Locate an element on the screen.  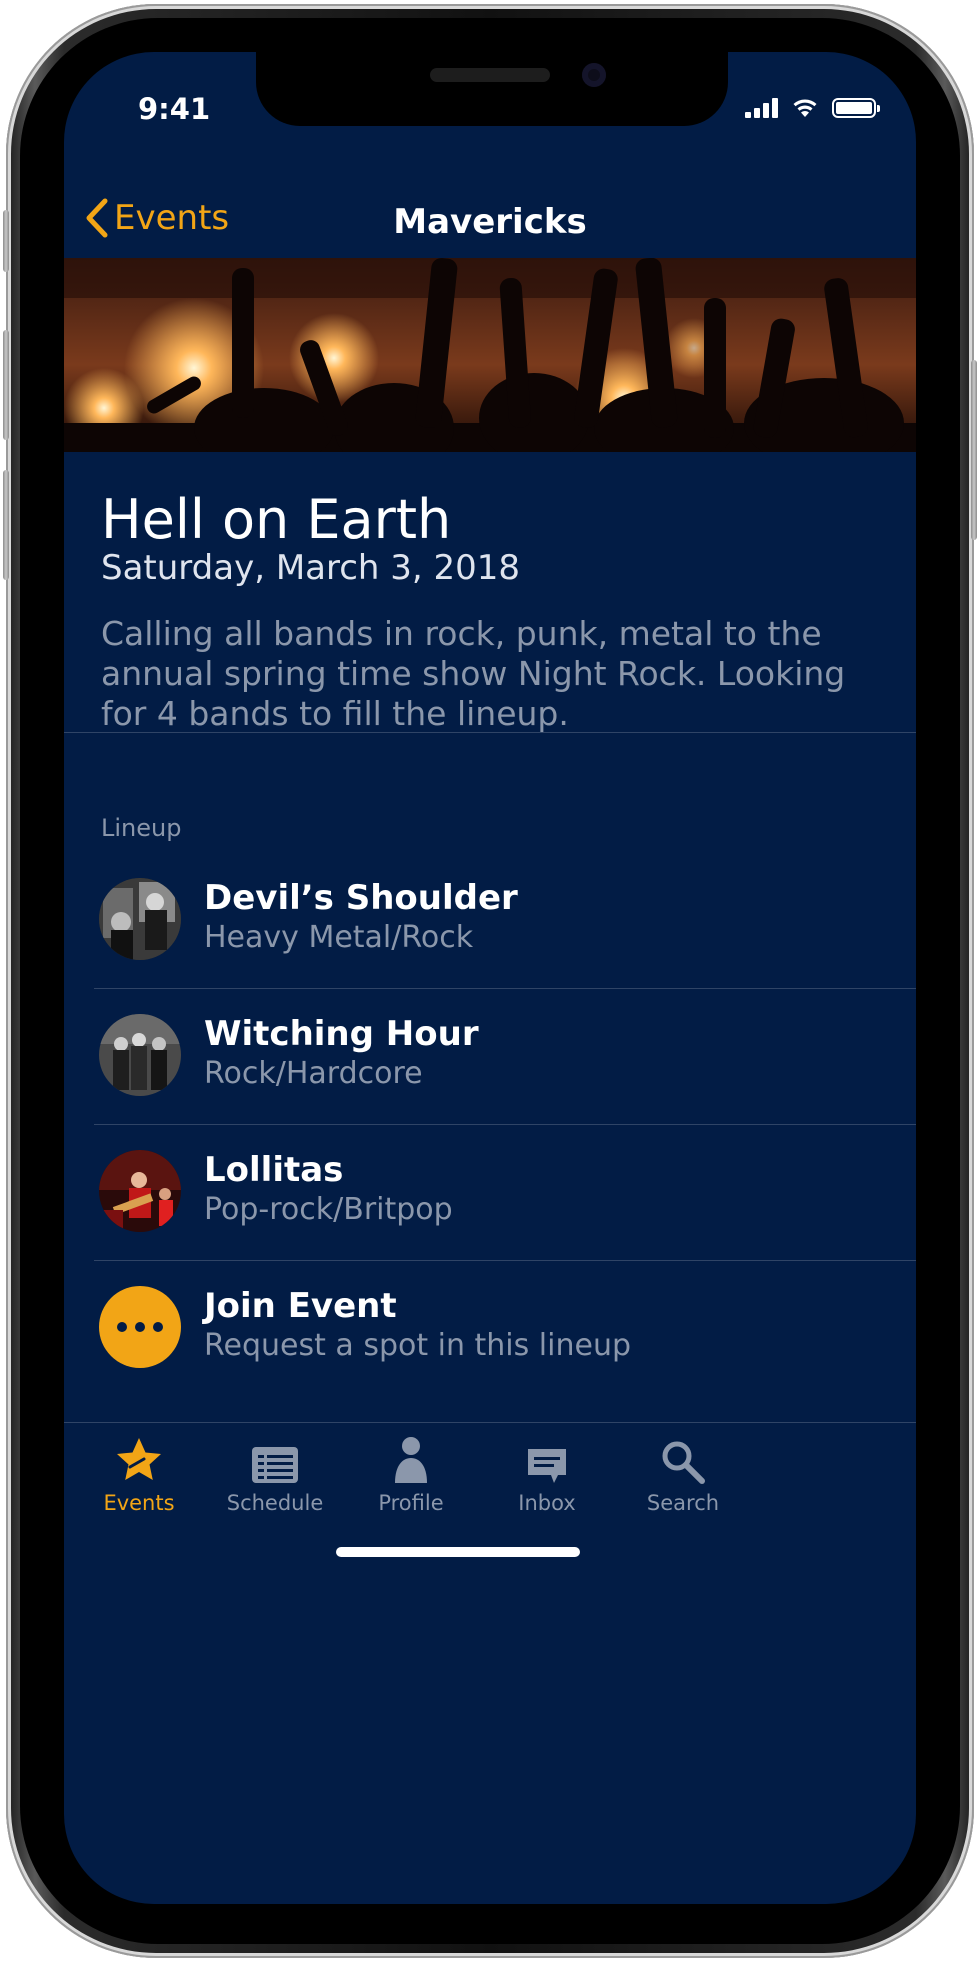
tab-label: Schedule is located at coordinates (275, 1503).